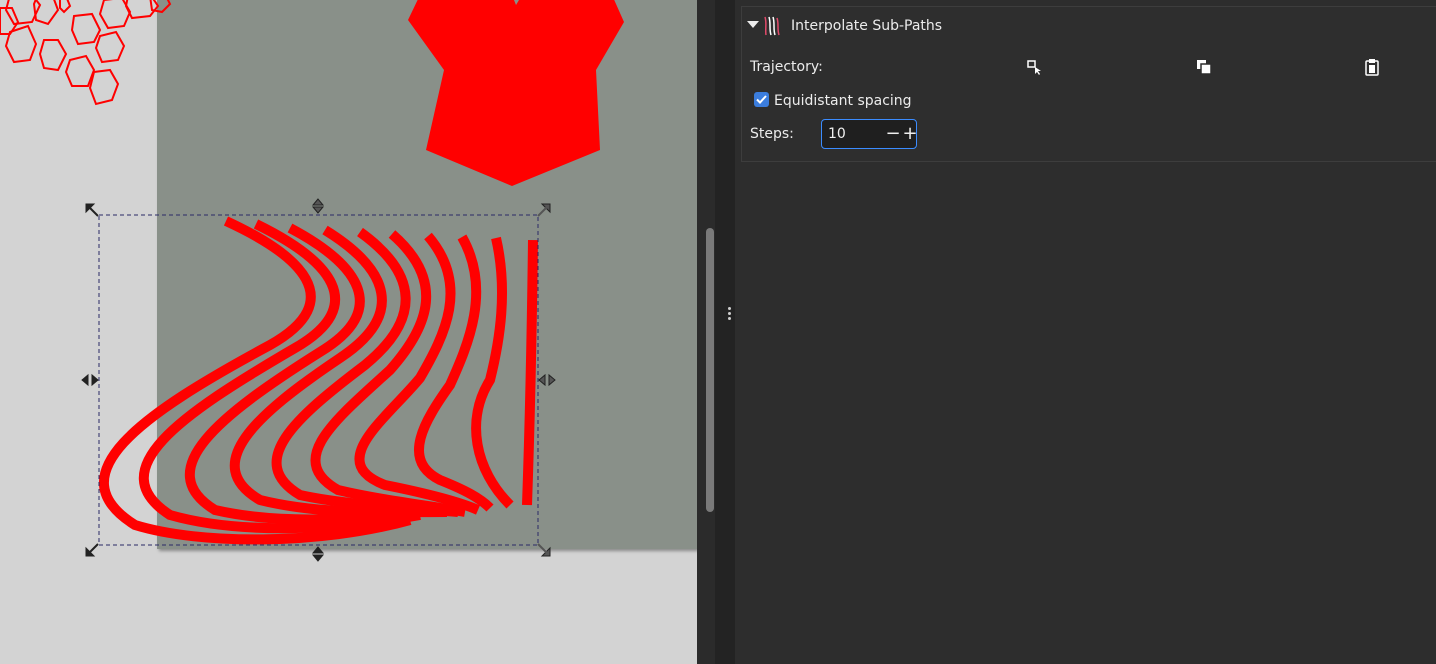  Describe the element at coordinates (90, 380) in the screenshot. I see `handle-left` at that location.